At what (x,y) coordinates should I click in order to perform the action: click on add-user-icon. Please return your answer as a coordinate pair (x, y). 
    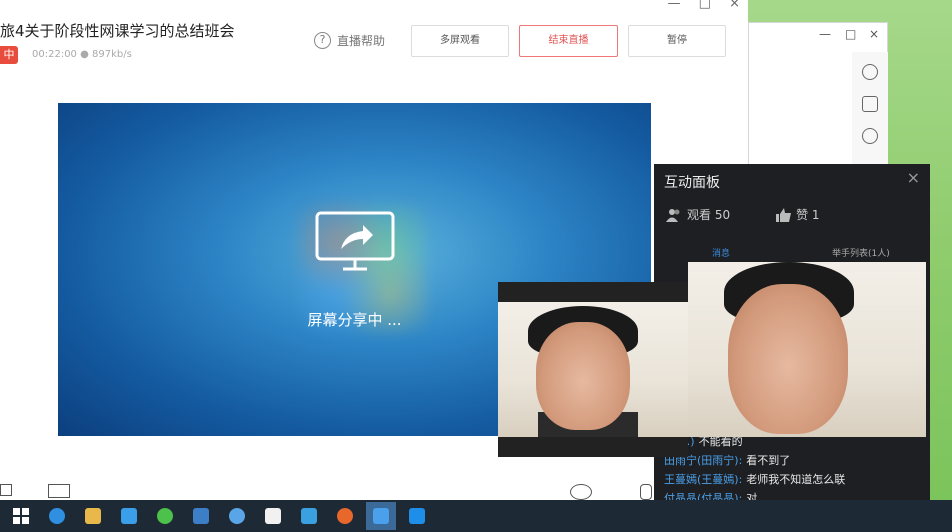
    Looking at the image, I should click on (870, 104).